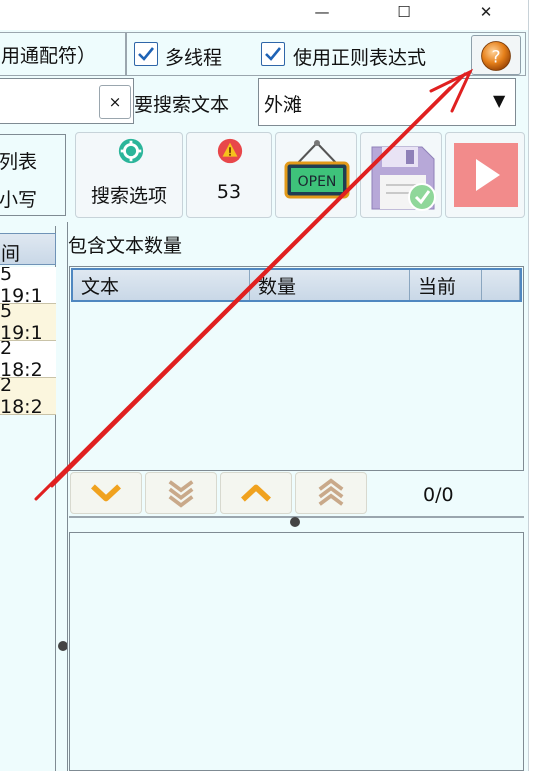 The width and height of the screenshot is (534, 771). Describe the element at coordinates (387, 102) in the screenshot. I see `search-text-select: 外滩 ▼` at that location.